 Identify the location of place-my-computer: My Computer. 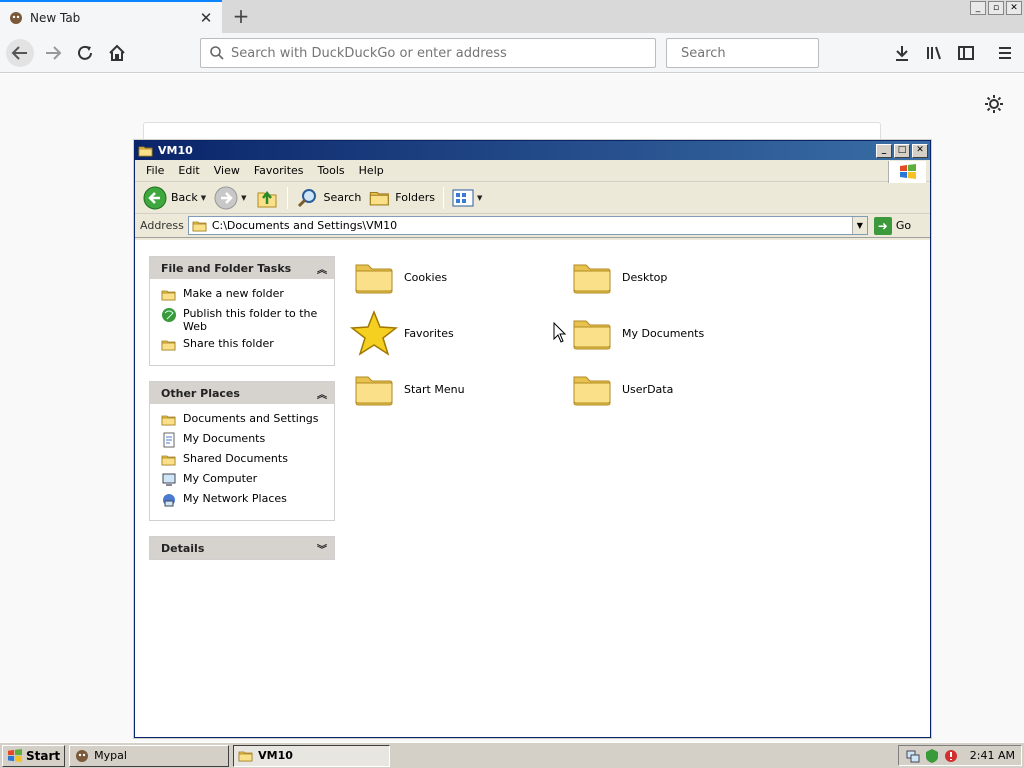
(242, 480).